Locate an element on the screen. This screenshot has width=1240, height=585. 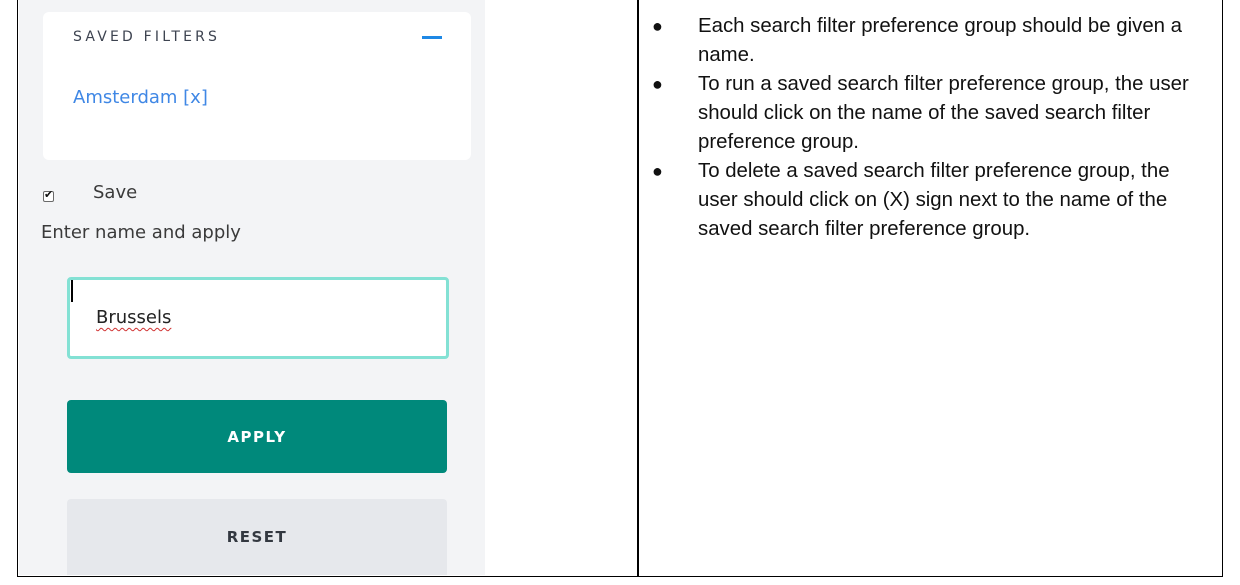
table-column-divider is located at coordinates (638, 288).